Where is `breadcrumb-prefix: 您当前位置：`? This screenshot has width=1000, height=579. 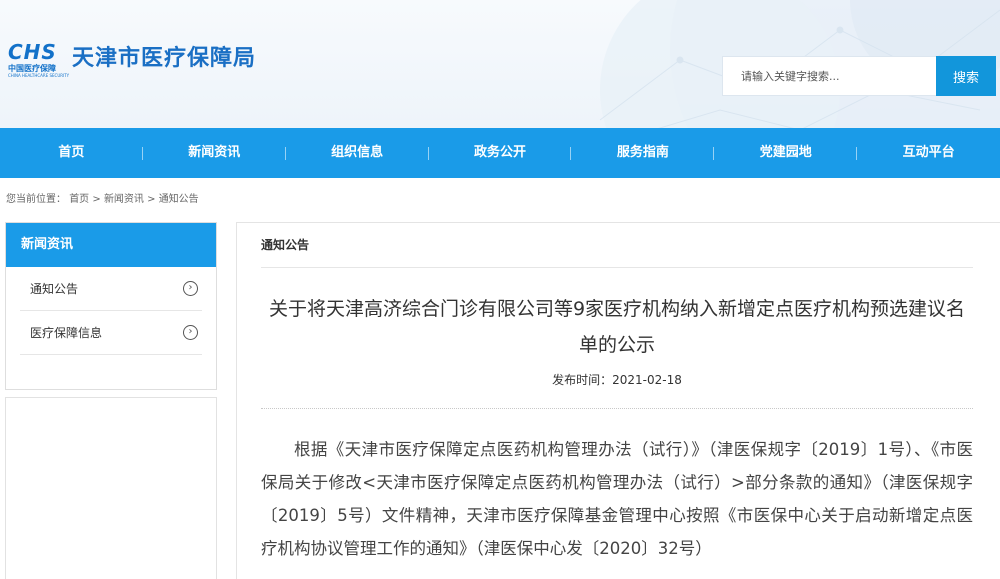
breadcrumb-prefix: 您当前位置： is located at coordinates (36, 199).